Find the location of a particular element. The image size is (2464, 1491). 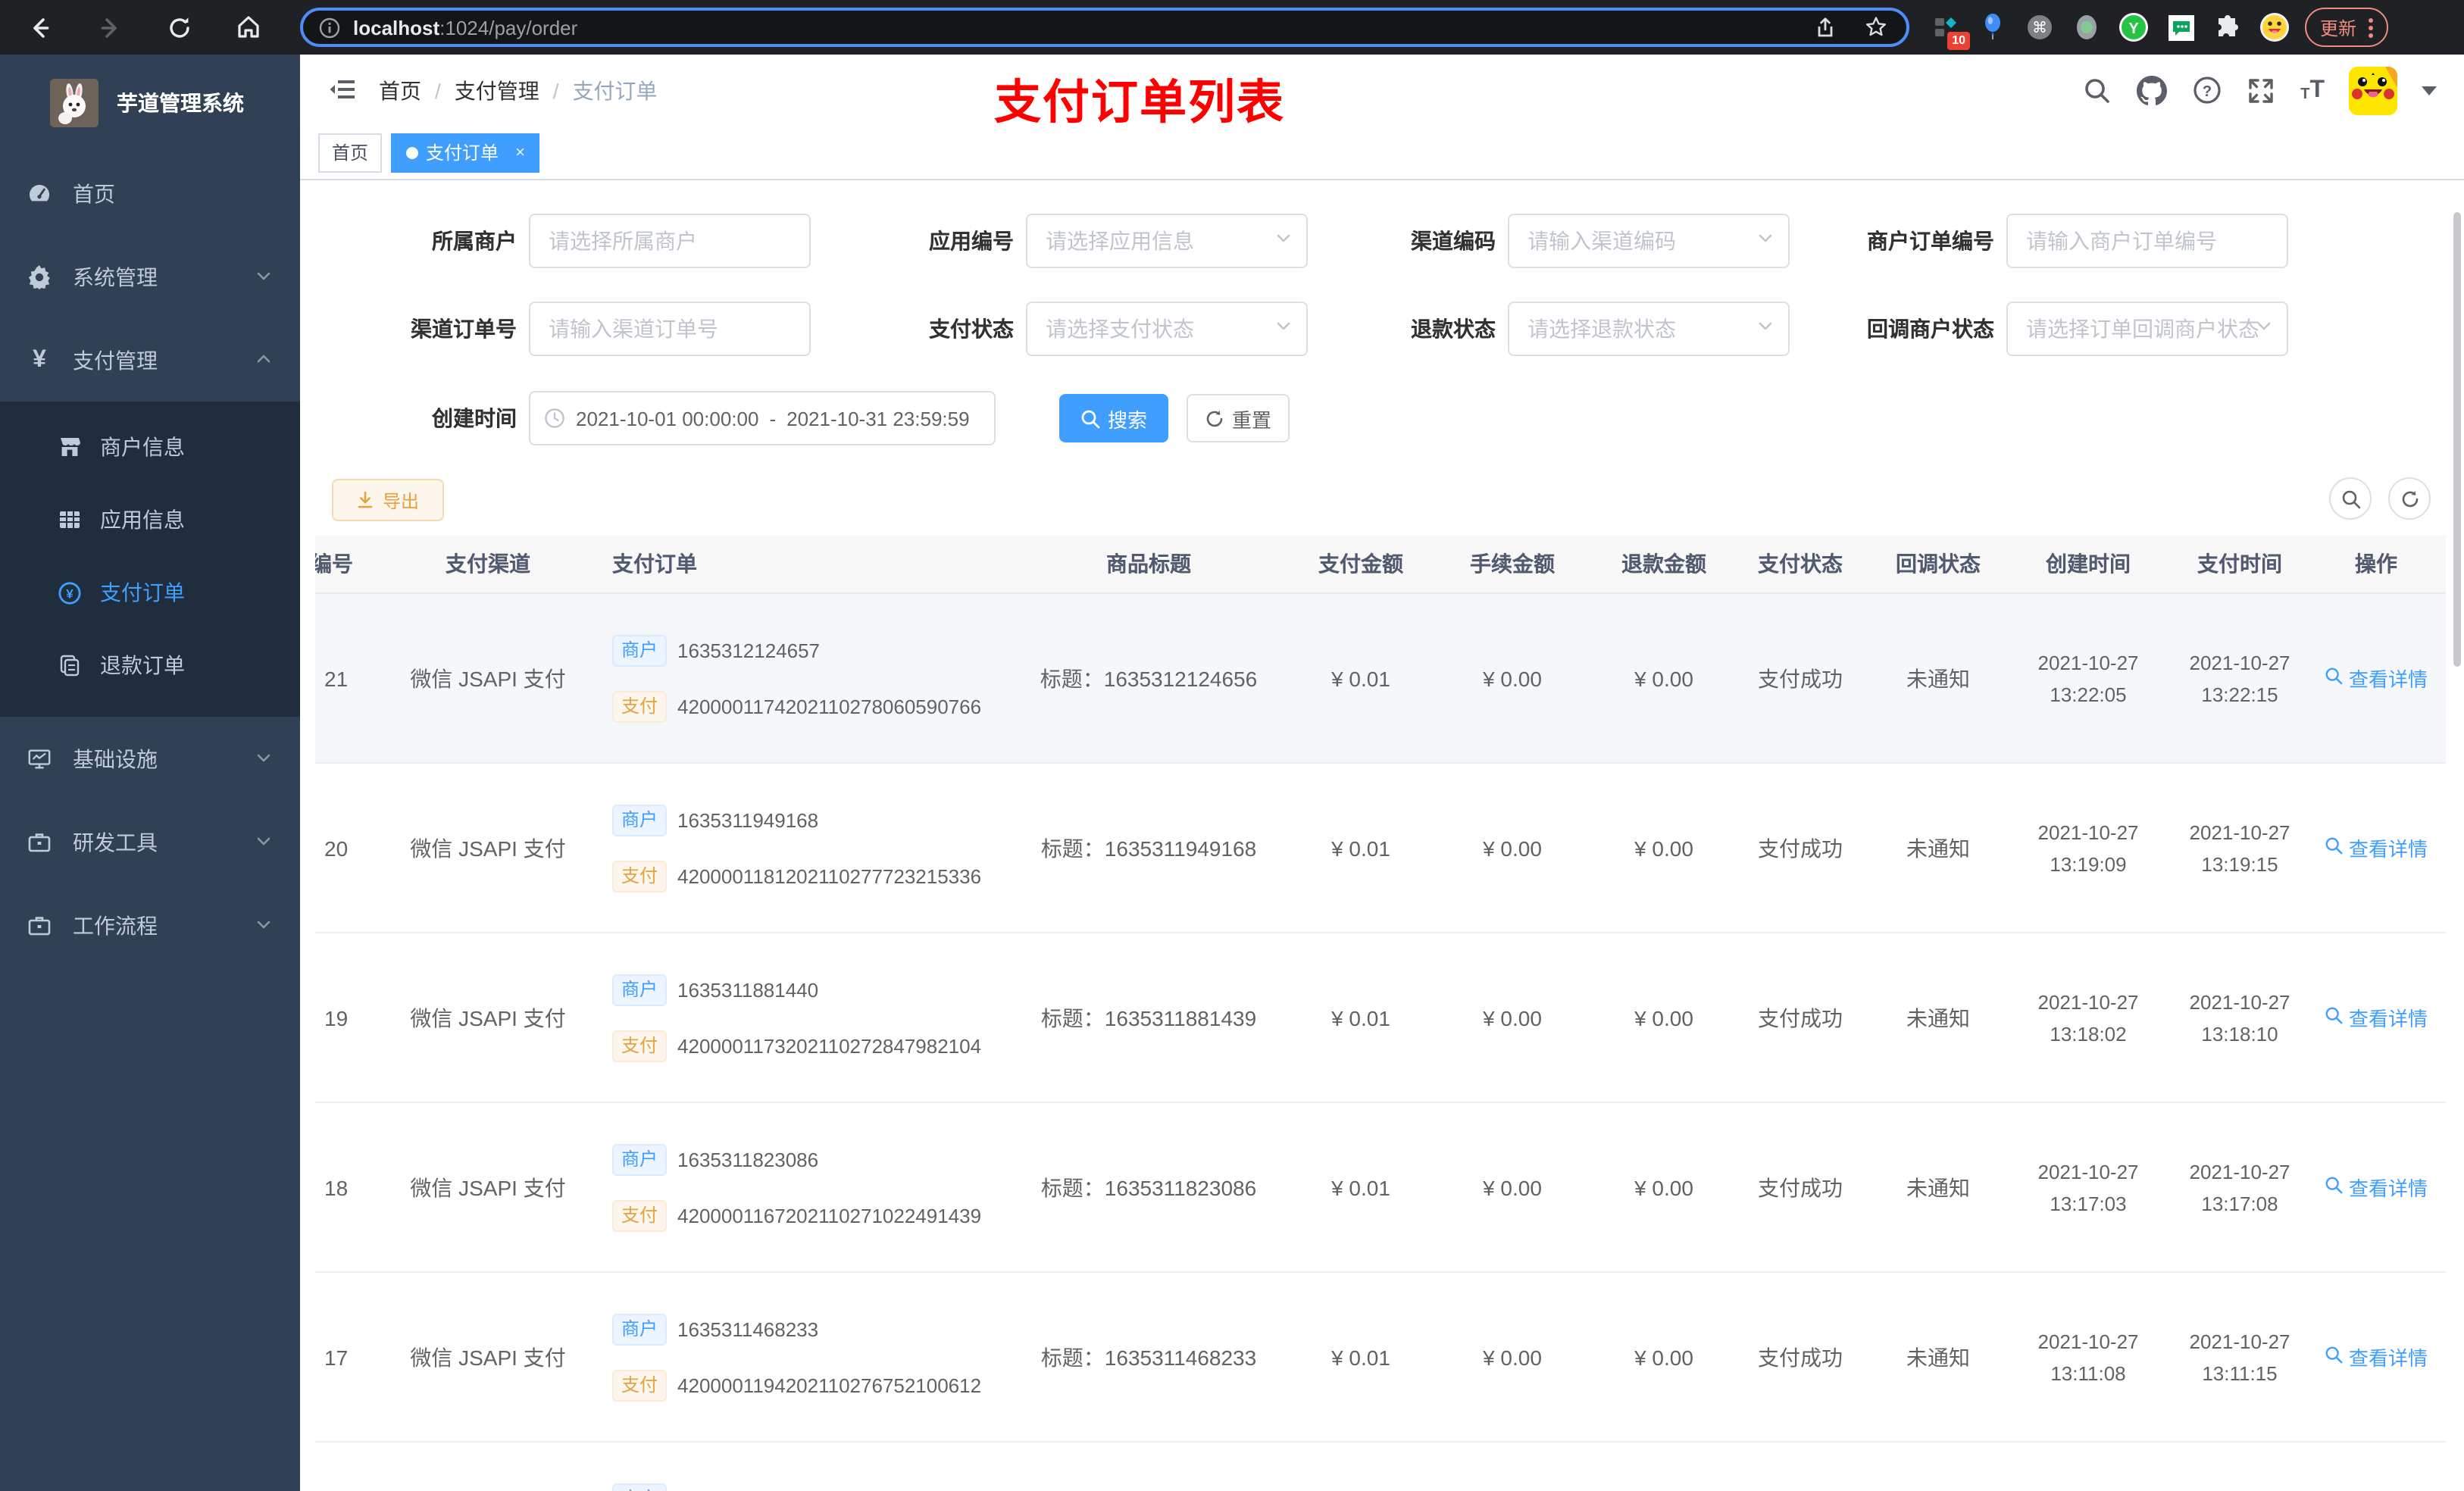

user-menu-caret-icon is located at coordinates (2429, 90).